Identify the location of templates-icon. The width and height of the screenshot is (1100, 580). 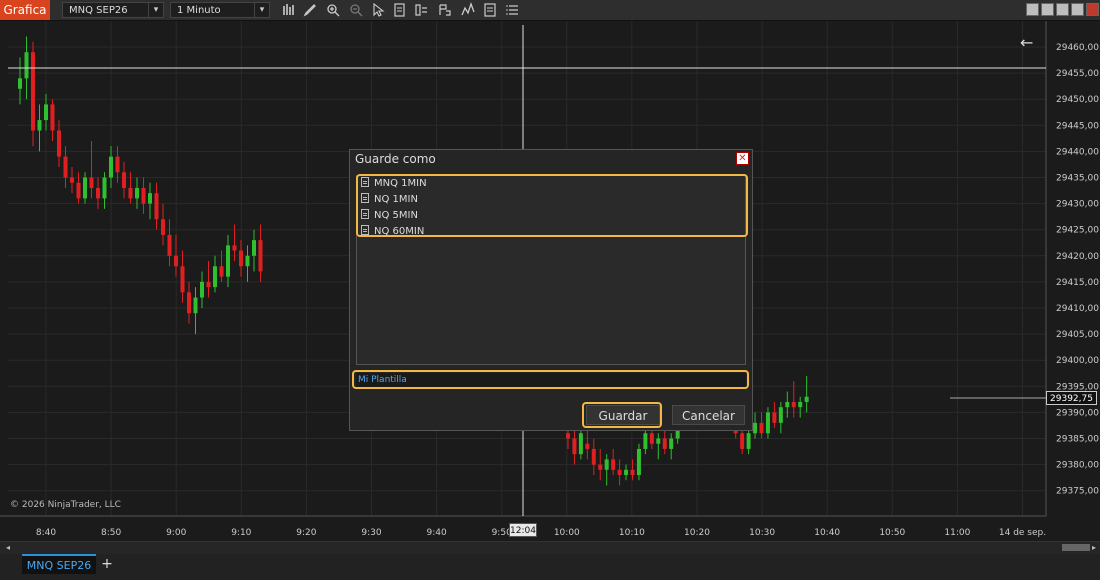
(490, 10).